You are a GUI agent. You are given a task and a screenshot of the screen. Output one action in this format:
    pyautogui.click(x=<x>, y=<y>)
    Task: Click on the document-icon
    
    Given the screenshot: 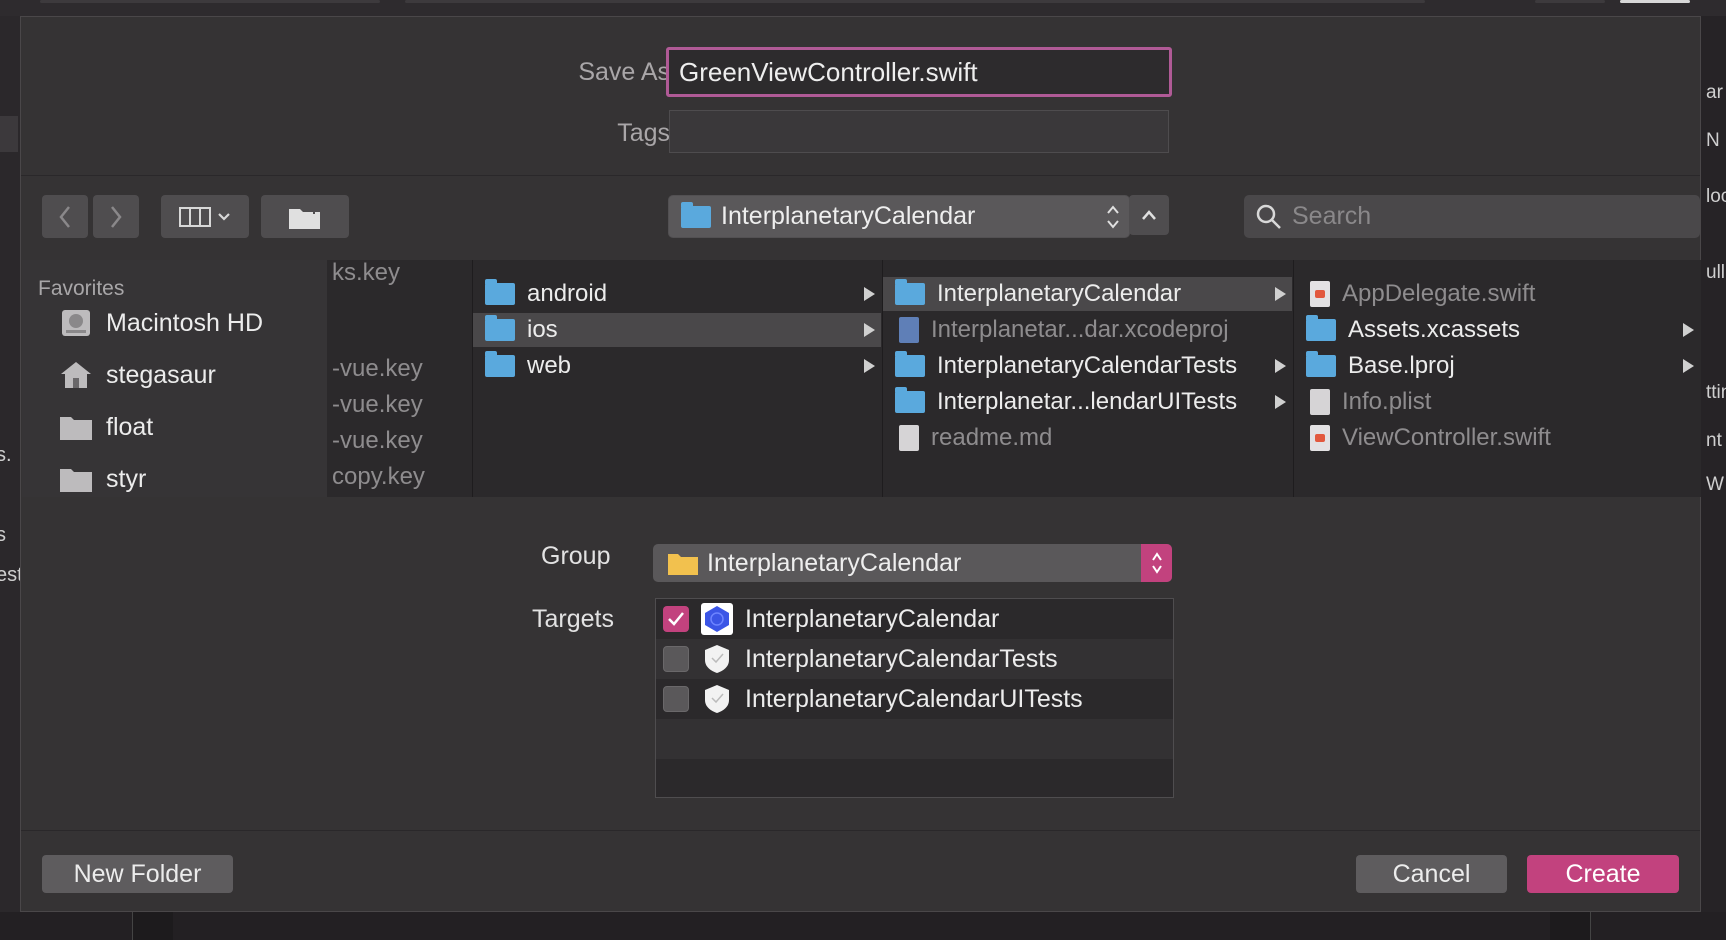 What is the action you would take?
    pyautogui.click(x=909, y=438)
    